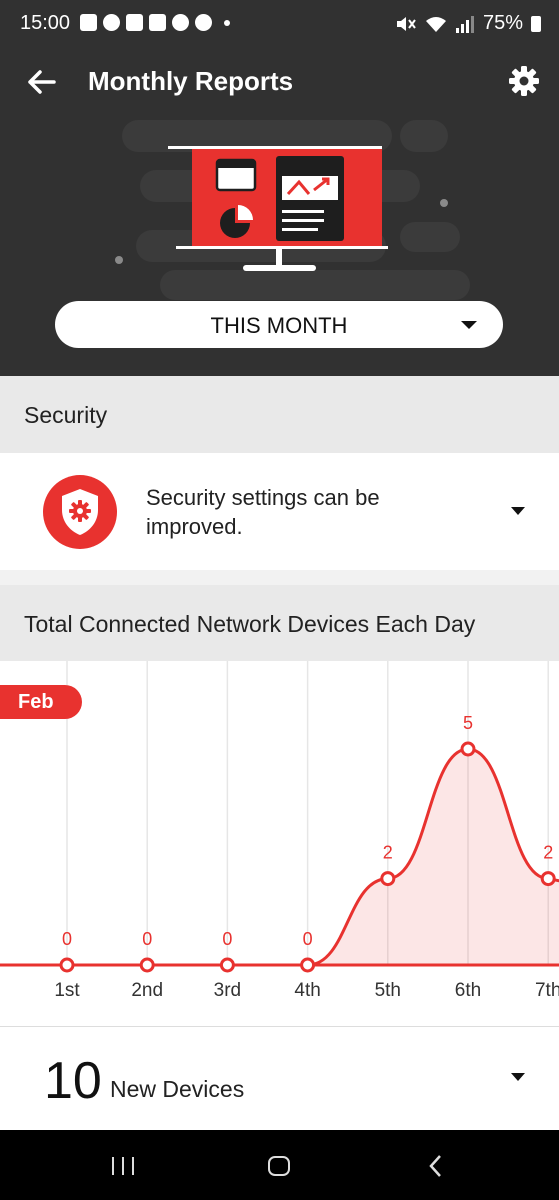 The width and height of the screenshot is (559, 1200). I want to click on status-time: 15:00, so click(45, 23).